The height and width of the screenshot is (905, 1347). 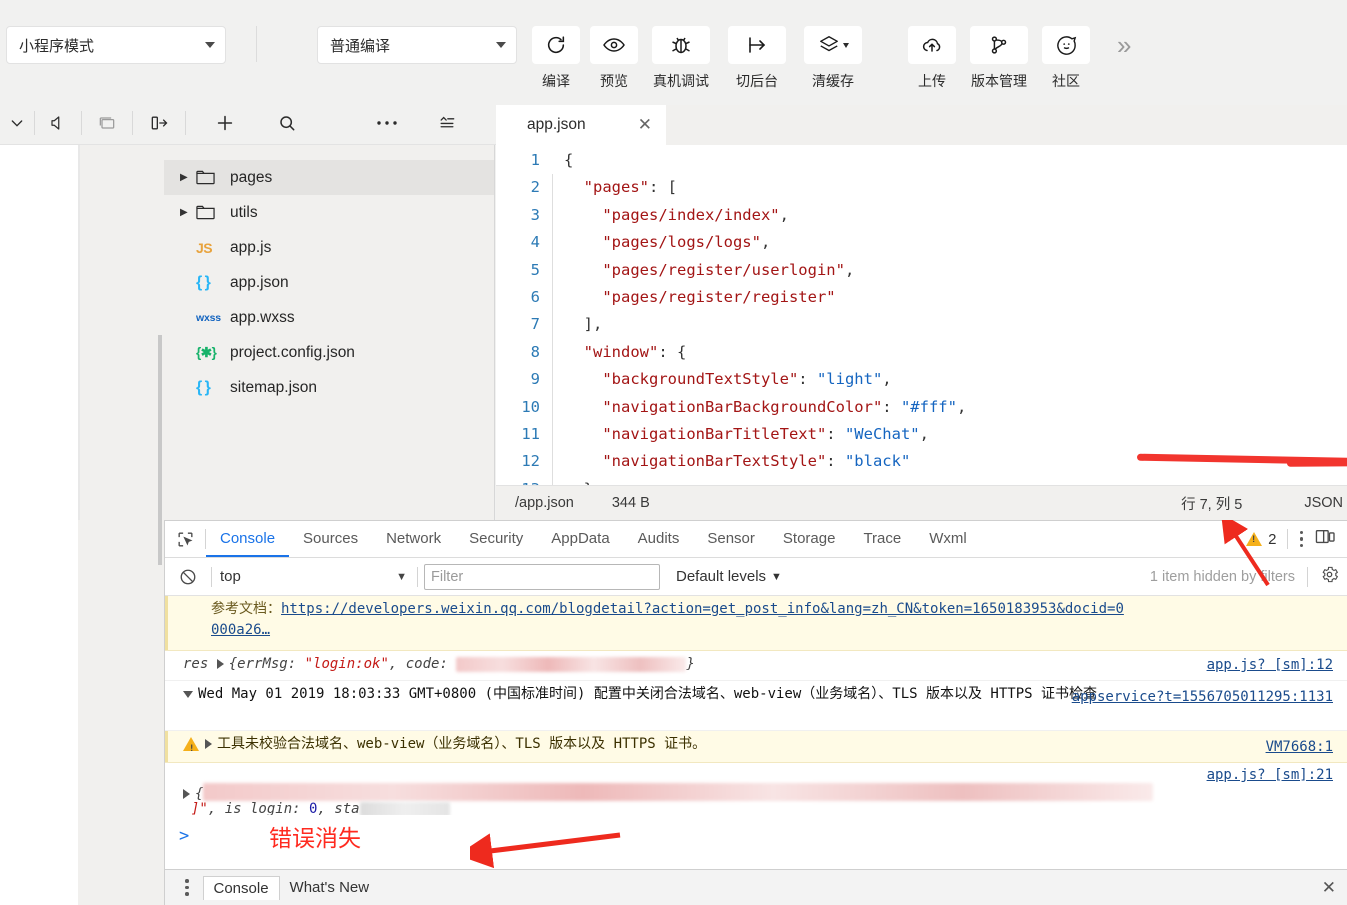 What do you see at coordinates (1328, 539) in the screenshot?
I see `dock-side-icon` at bounding box center [1328, 539].